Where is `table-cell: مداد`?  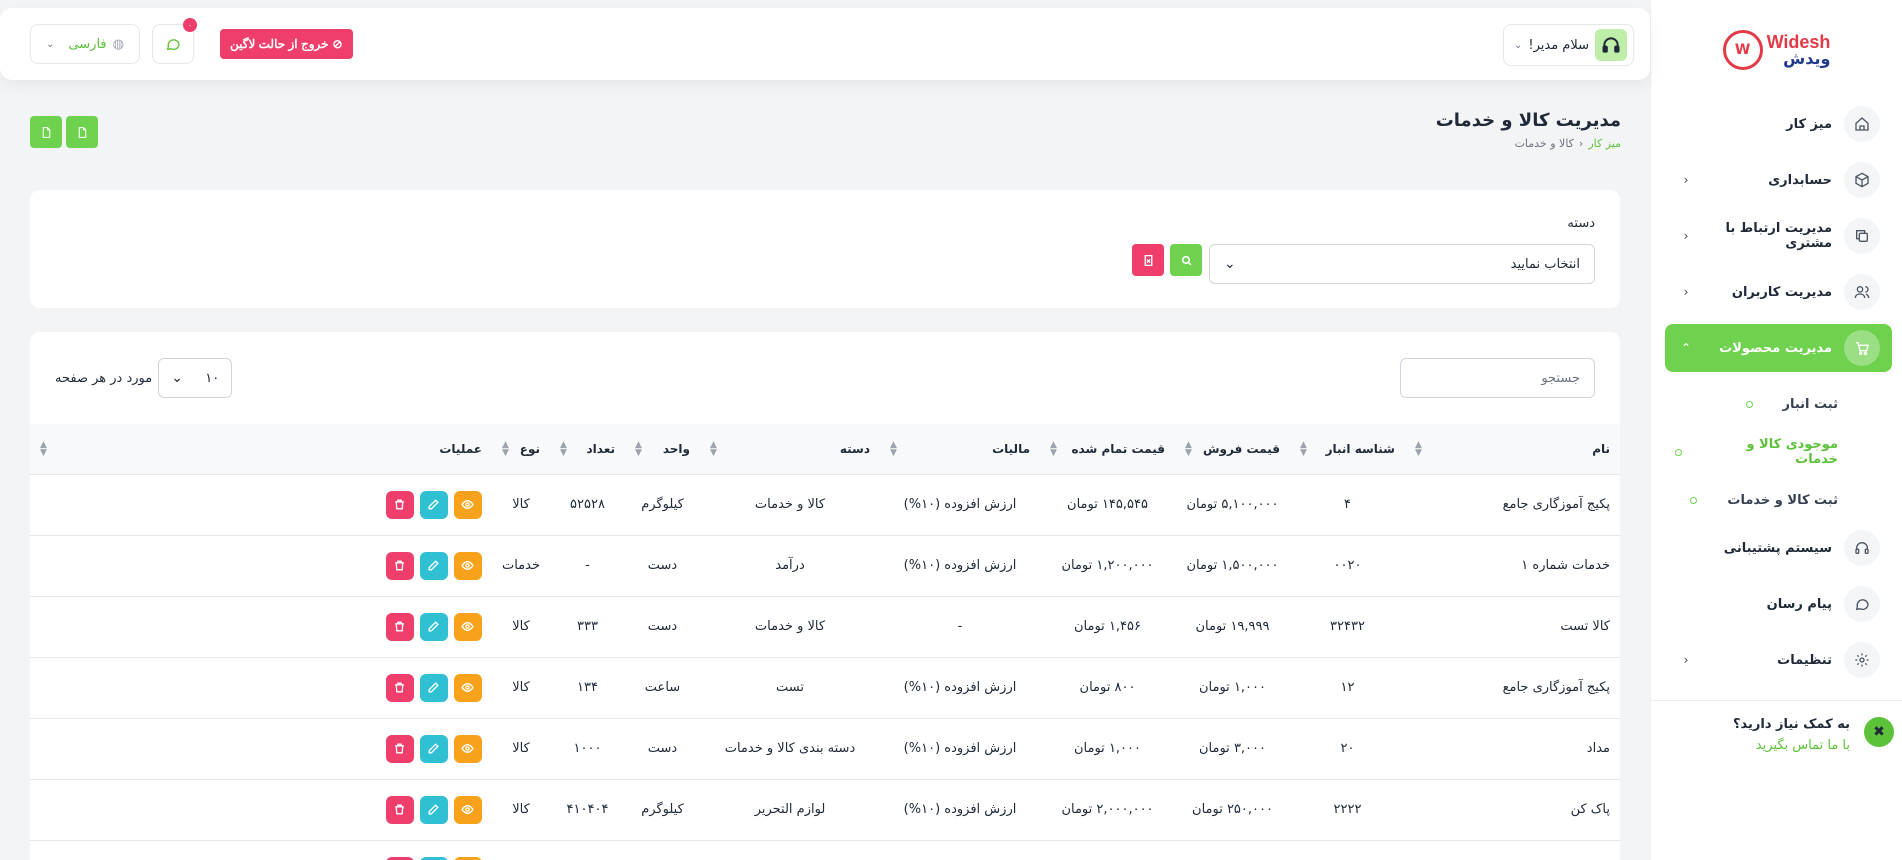
table-cell: مداد is located at coordinates (1512, 749).